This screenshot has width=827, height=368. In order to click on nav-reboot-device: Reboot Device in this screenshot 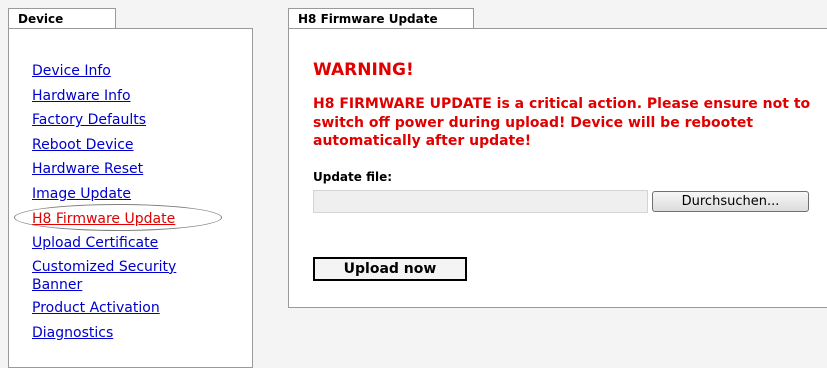, I will do `click(132, 147)`.